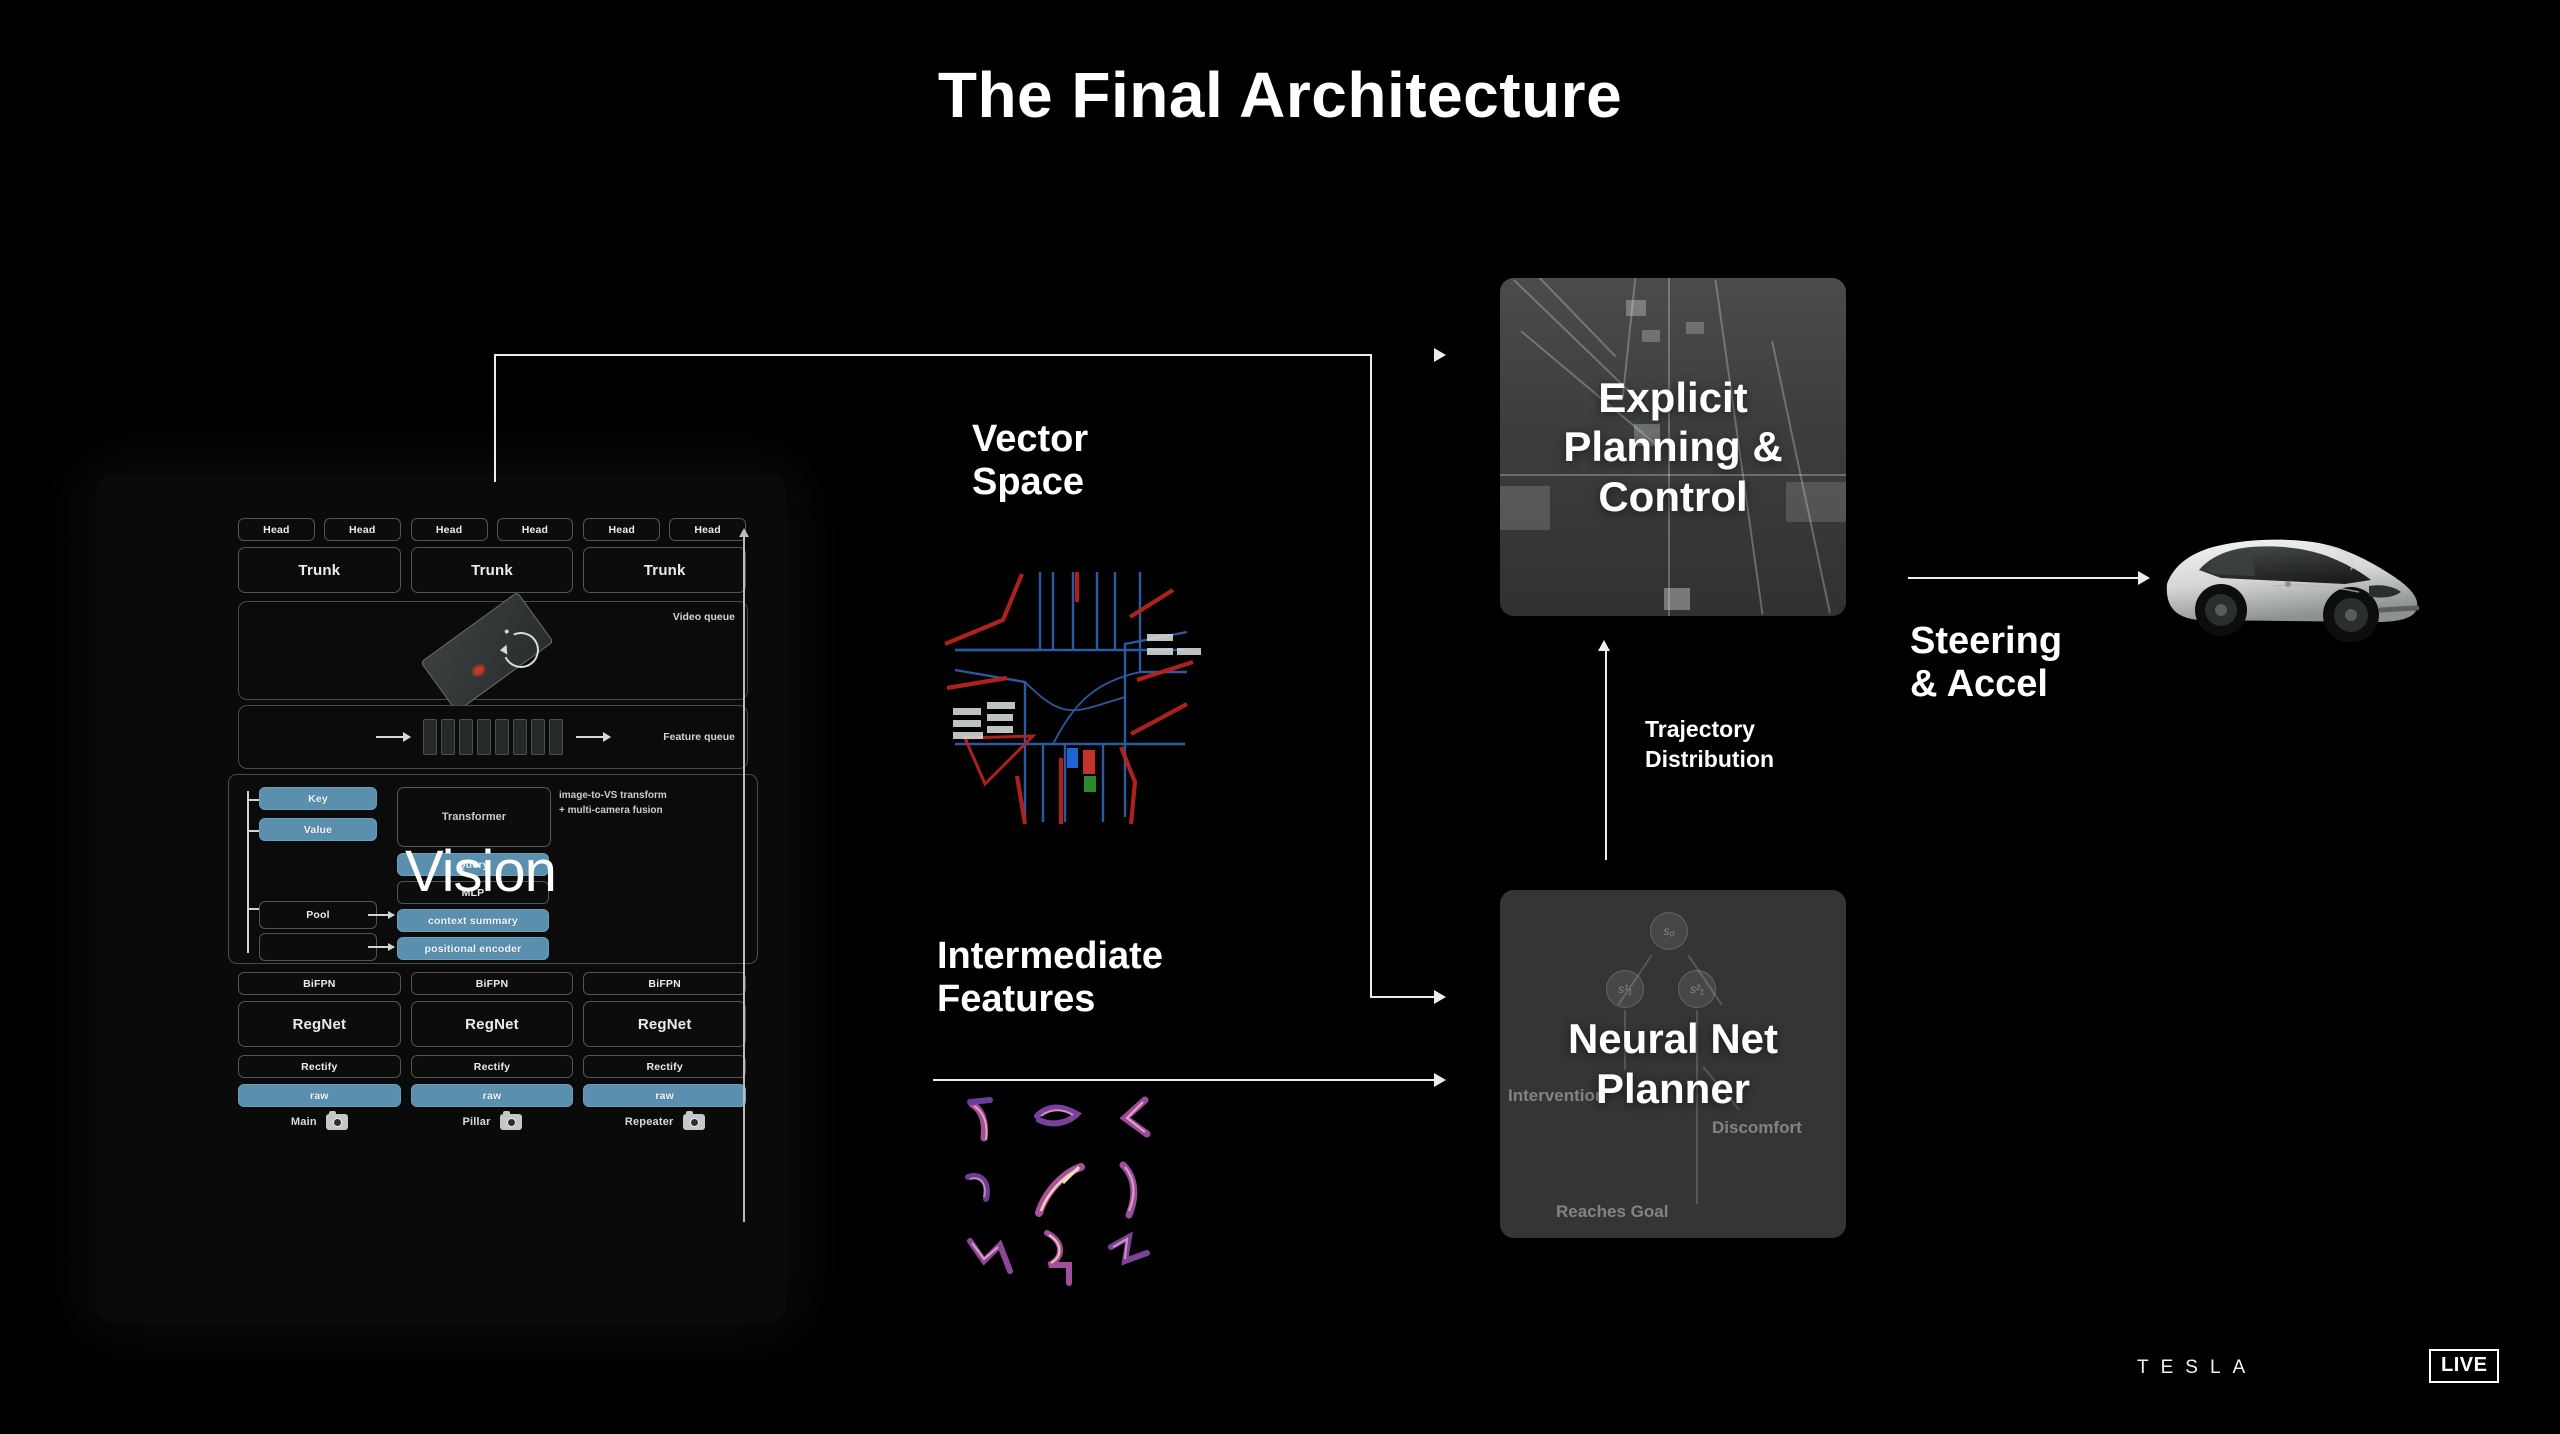 The image size is (2560, 1434). Describe the element at coordinates (1440, 1080) in the screenshot. I see `arrowhead-features-to-planner` at that location.